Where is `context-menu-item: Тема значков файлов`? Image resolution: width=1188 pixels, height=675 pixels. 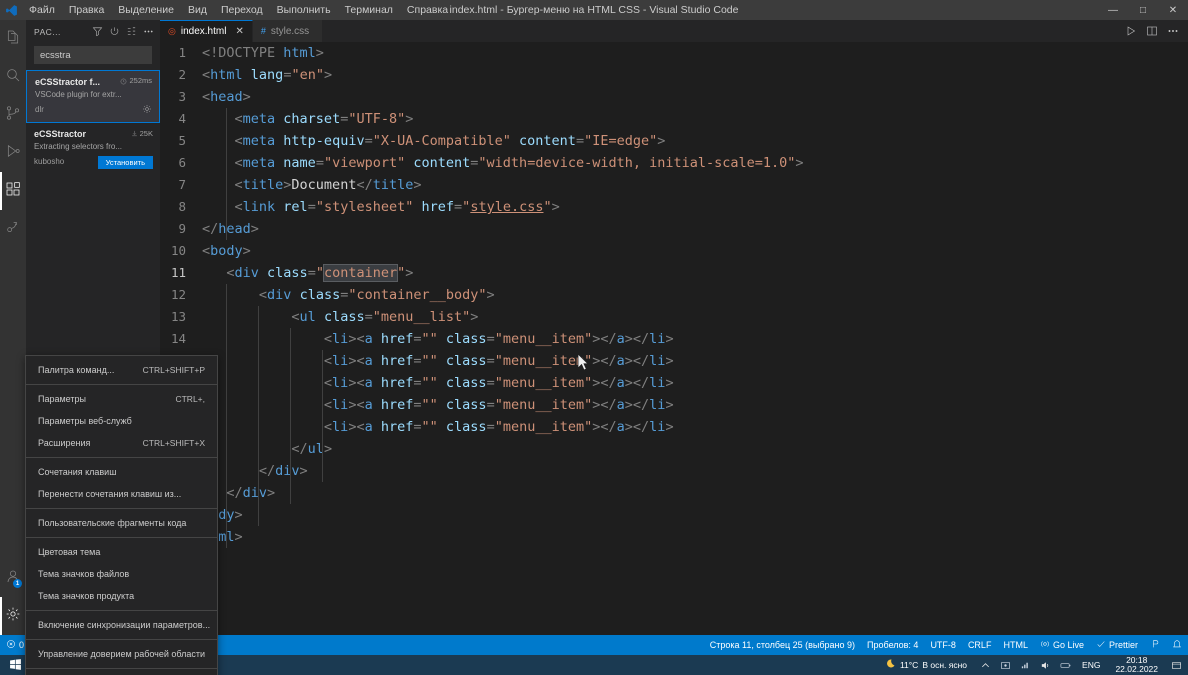 context-menu-item: Тема значков файлов is located at coordinates (121, 574).